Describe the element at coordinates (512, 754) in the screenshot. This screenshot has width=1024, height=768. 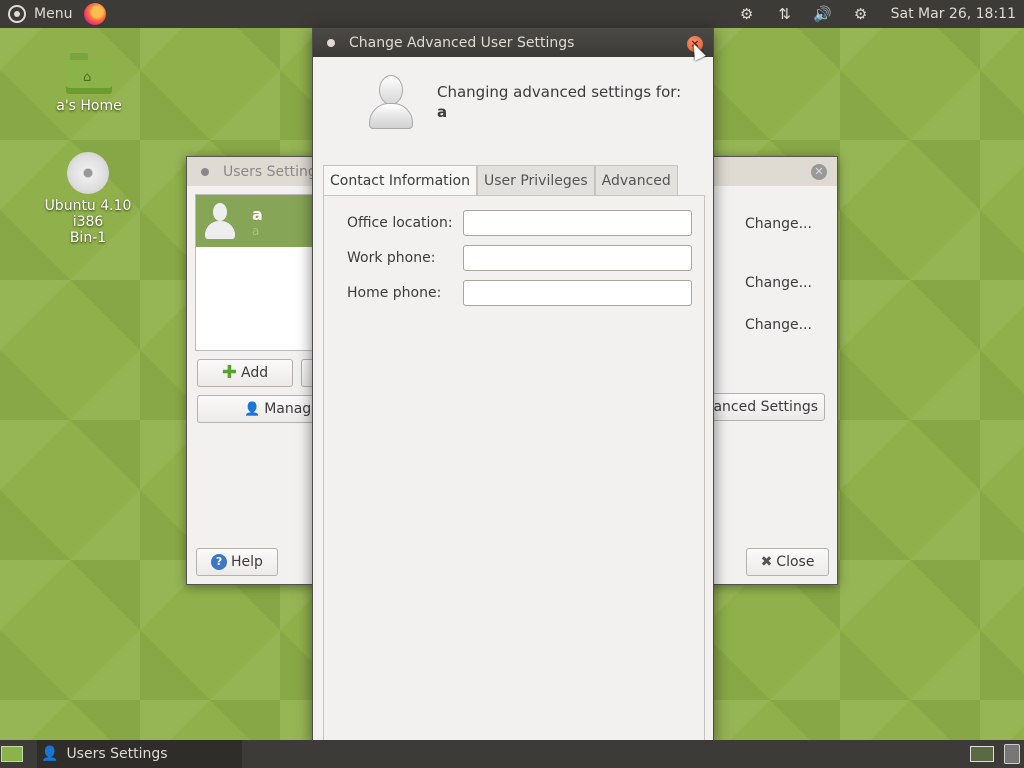
I see `bottom-panel: 👤 Users Settings` at that location.